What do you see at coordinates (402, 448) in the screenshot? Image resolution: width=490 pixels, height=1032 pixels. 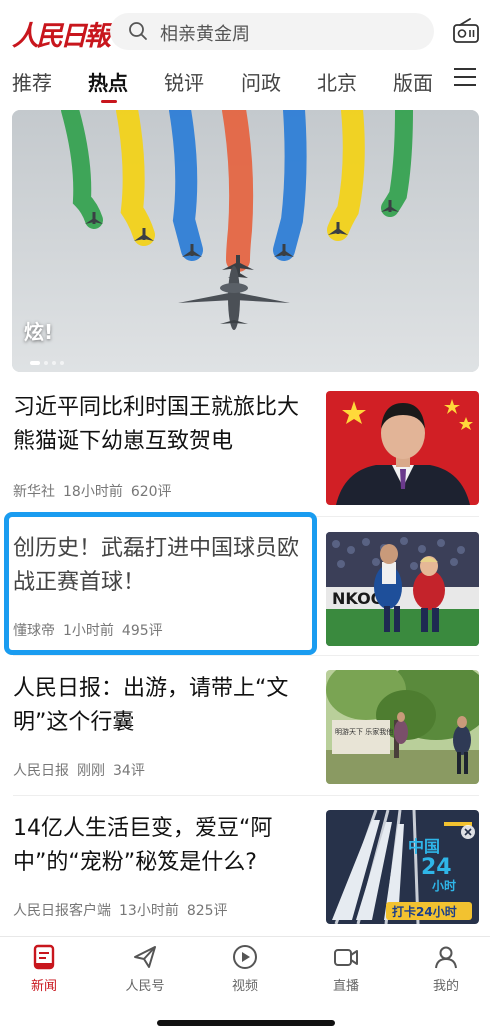 I see `news-thumbnail` at bounding box center [402, 448].